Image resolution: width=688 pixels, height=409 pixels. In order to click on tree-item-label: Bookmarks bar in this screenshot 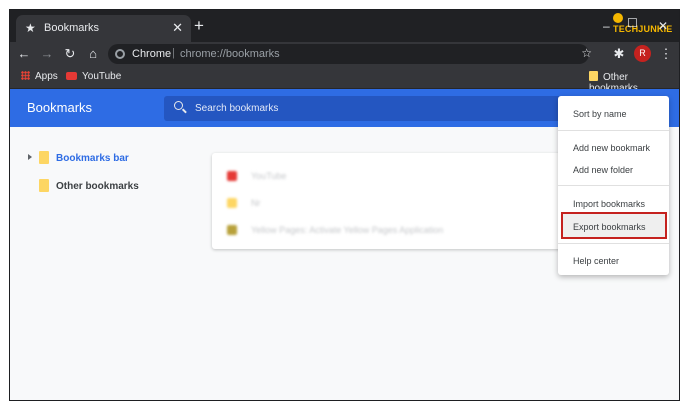, I will do `click(92, 158)`.